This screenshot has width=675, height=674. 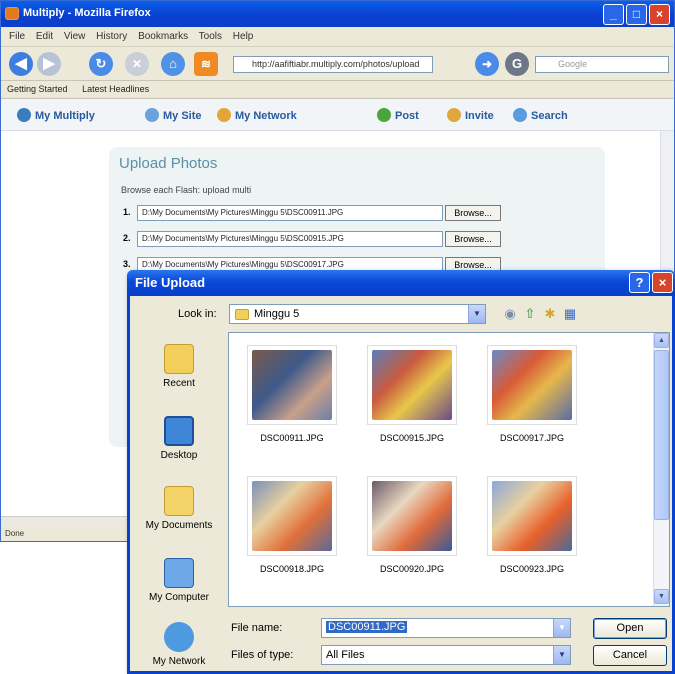 What do you see at coordinates (446, 655) in the screenshot?
I see `file-type-dropdown: All Files ▼` at bounding box center [446, 655].